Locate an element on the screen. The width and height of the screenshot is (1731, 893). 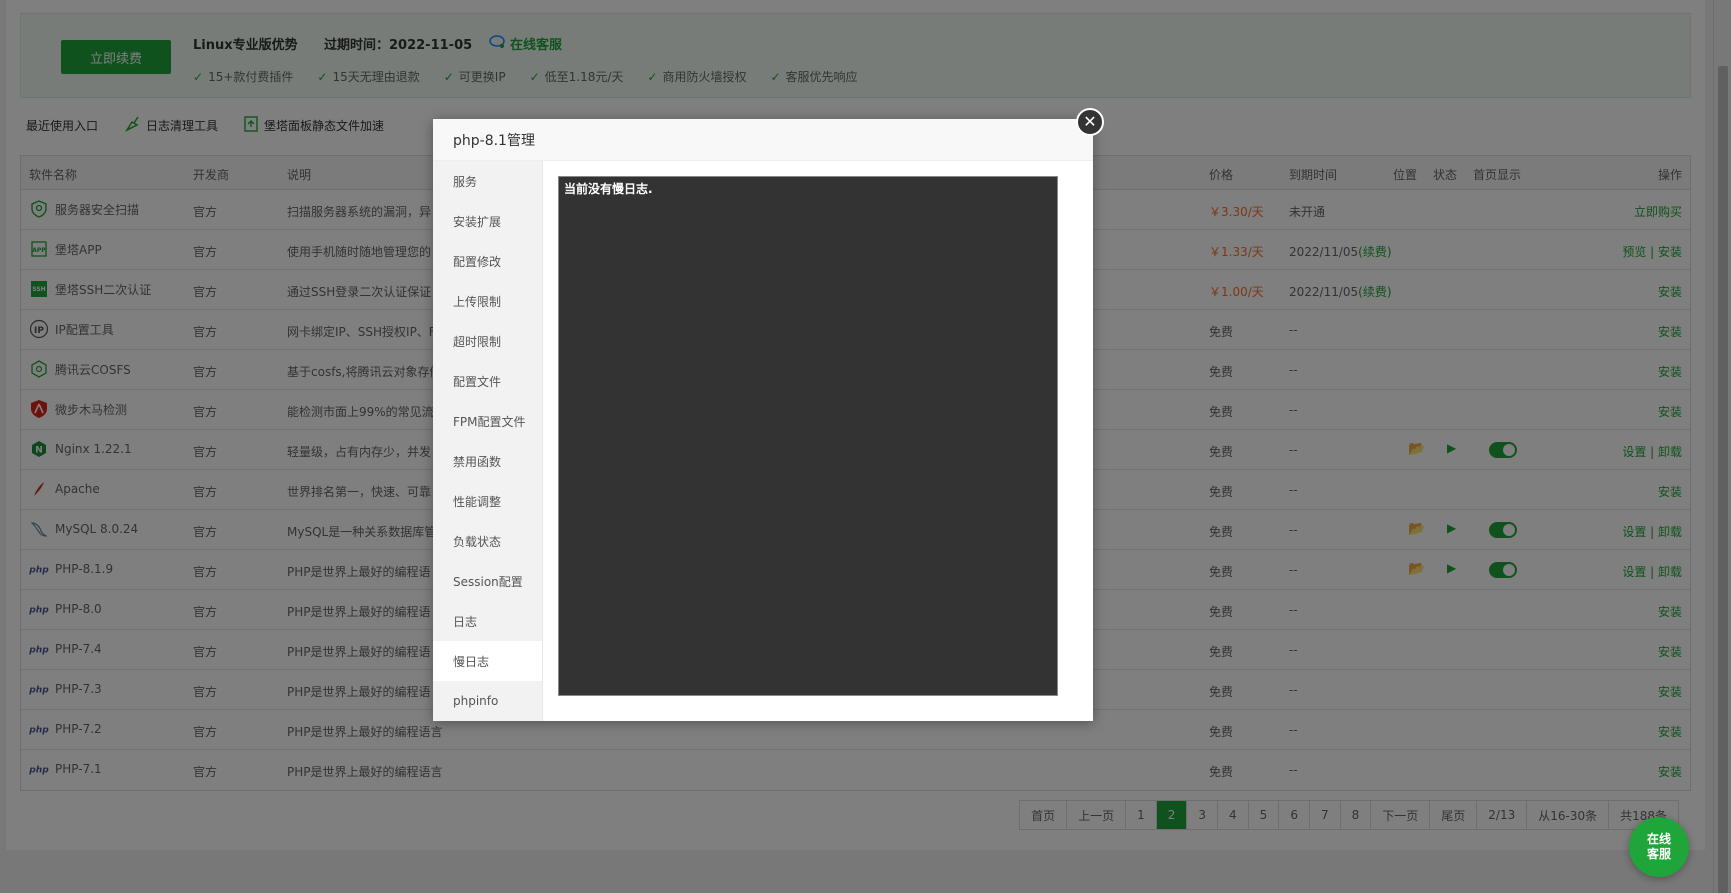
modal-menu-item: 安装扩展 is located at coordinates (487, 221).